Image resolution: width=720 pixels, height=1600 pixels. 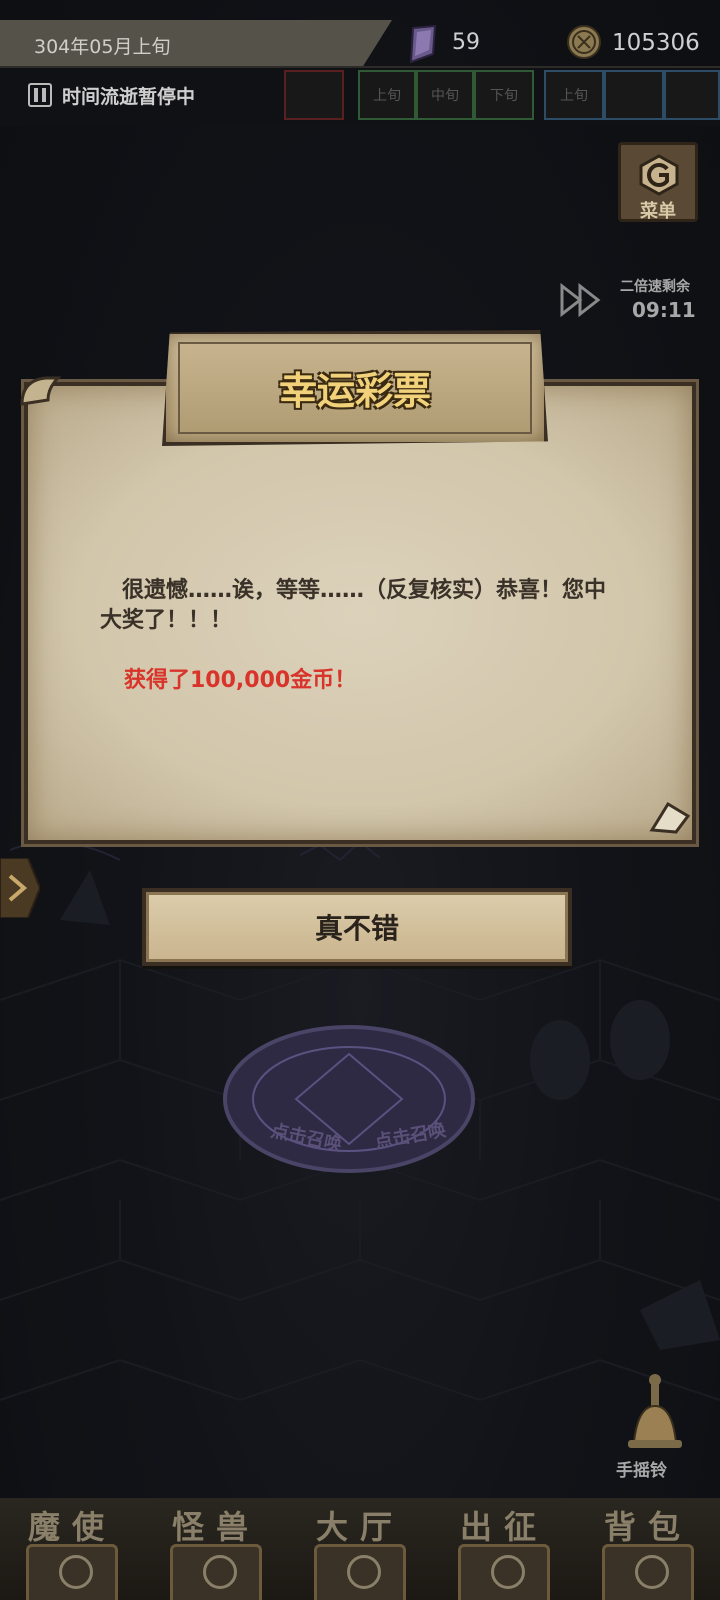 What do you see at coordinates (503, 1527) in the screenshot?
I see `nav-tab-label: 出征` at bounding box center [503, 1527].